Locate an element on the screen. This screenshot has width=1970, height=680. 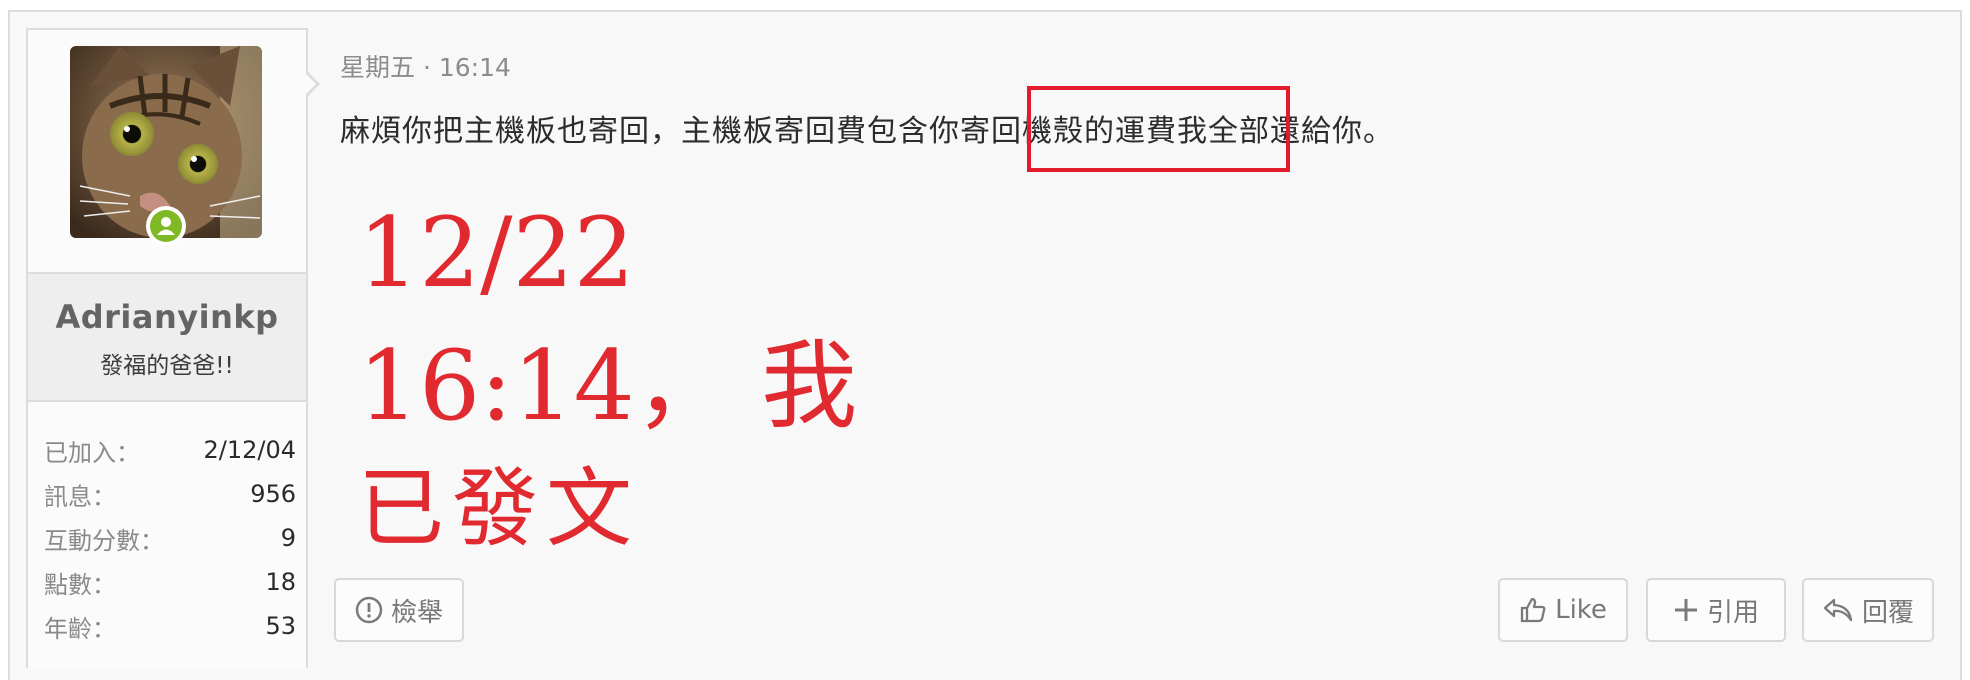
stat-label: 已加入： is located at coordinates (92, 452).